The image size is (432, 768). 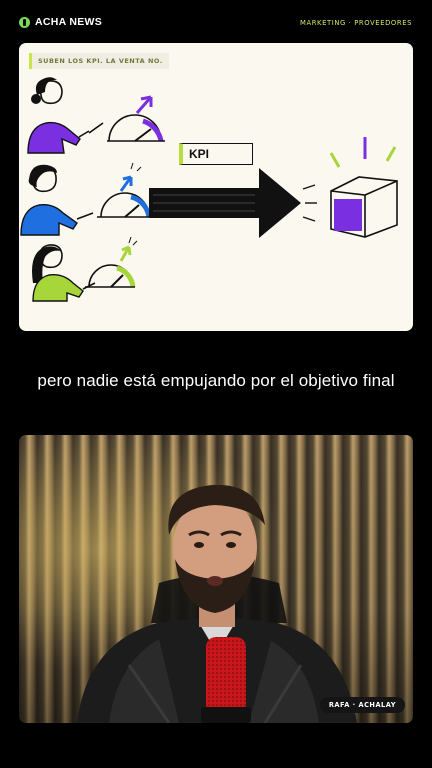 I want to click on person-blue, so click(x=57, y=200).